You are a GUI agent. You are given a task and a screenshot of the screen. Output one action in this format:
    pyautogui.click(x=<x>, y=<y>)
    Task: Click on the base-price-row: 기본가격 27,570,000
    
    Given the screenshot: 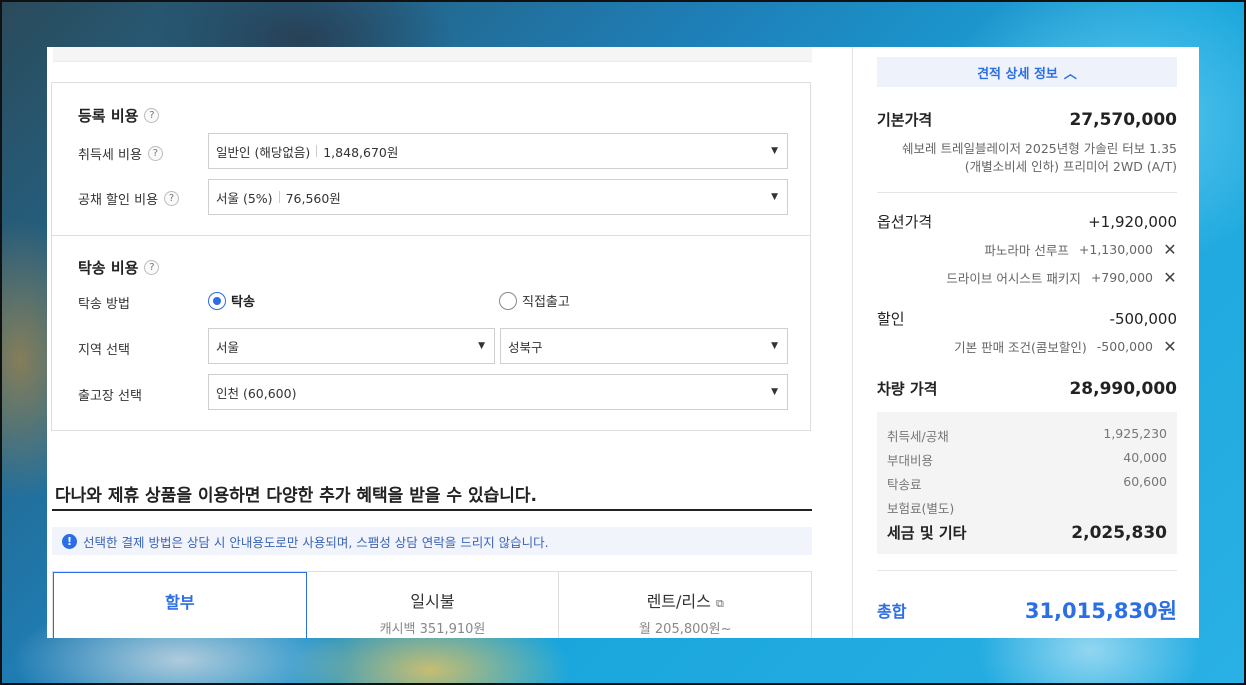 What is the action you would take?
    pyautogui.click(x=1027, y=119)
    